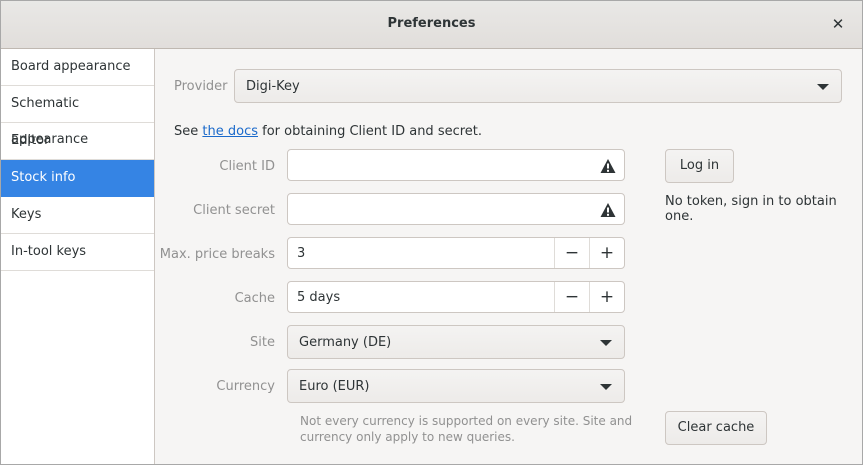  What do you see at coordinates (217, 254) in the screenshot?
I see `max-price-breaks-label: Max. price breaks` at bounding box center [217, 254].